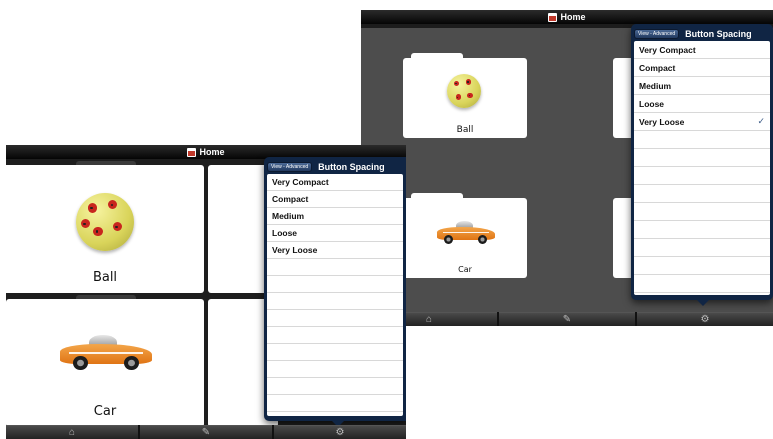 The width and height of the screenshot is (773, 439). Describe the element at coordinates (702, 122) in the screenshot. I see `option-very-loose: Very Loose ✓` at that location.